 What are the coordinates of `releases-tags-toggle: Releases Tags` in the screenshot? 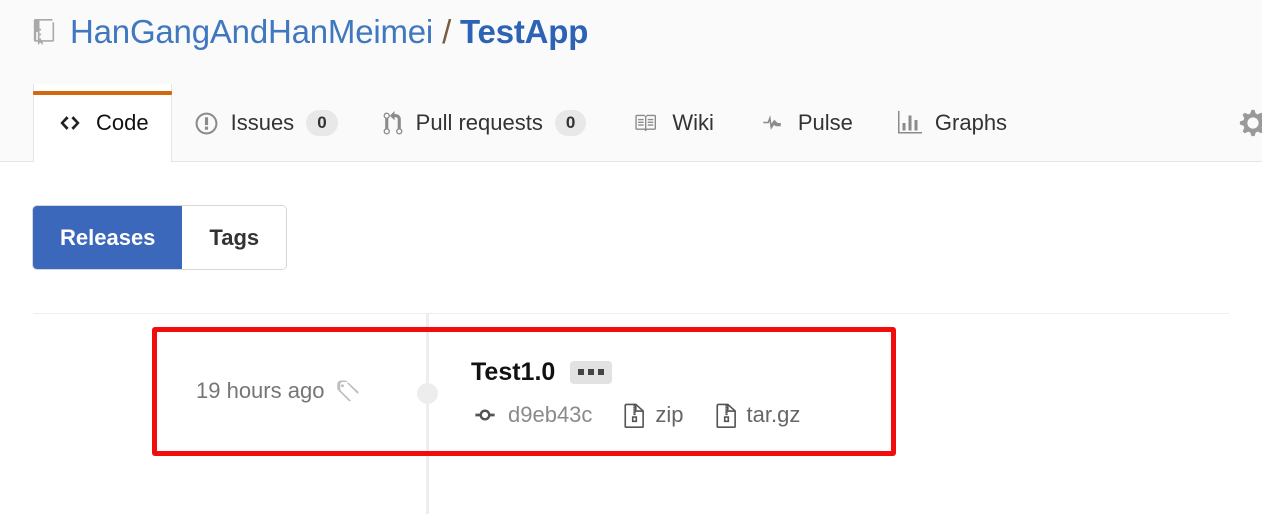 It's located at (160, 237).